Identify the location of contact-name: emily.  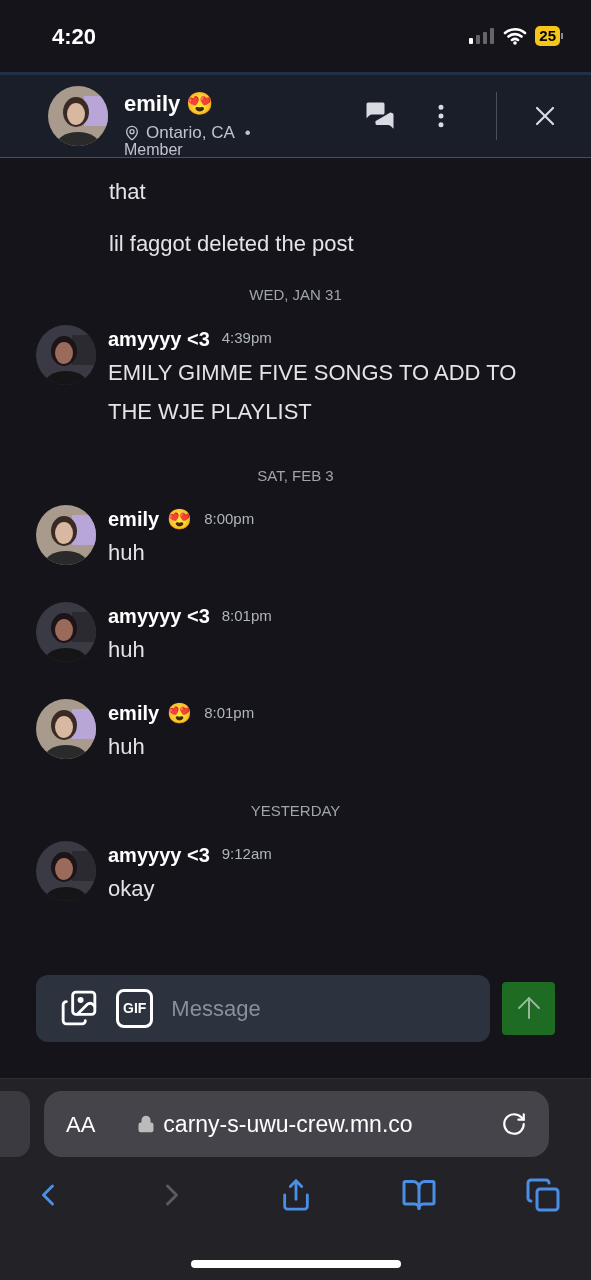
(152, 103).